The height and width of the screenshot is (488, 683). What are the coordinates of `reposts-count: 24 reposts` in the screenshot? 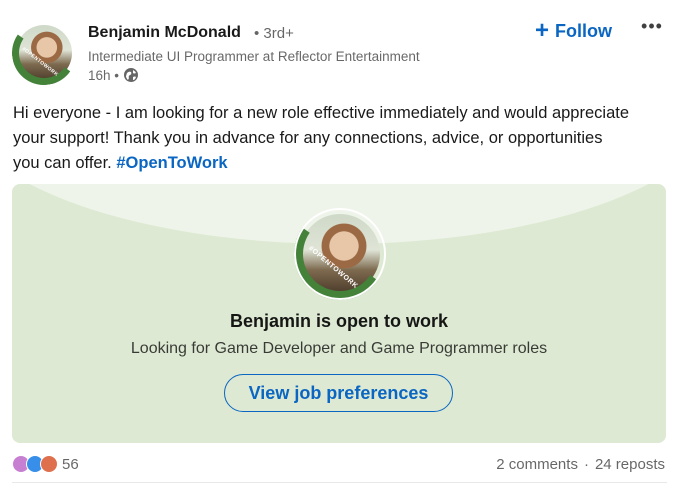 It's located at (630, 464).